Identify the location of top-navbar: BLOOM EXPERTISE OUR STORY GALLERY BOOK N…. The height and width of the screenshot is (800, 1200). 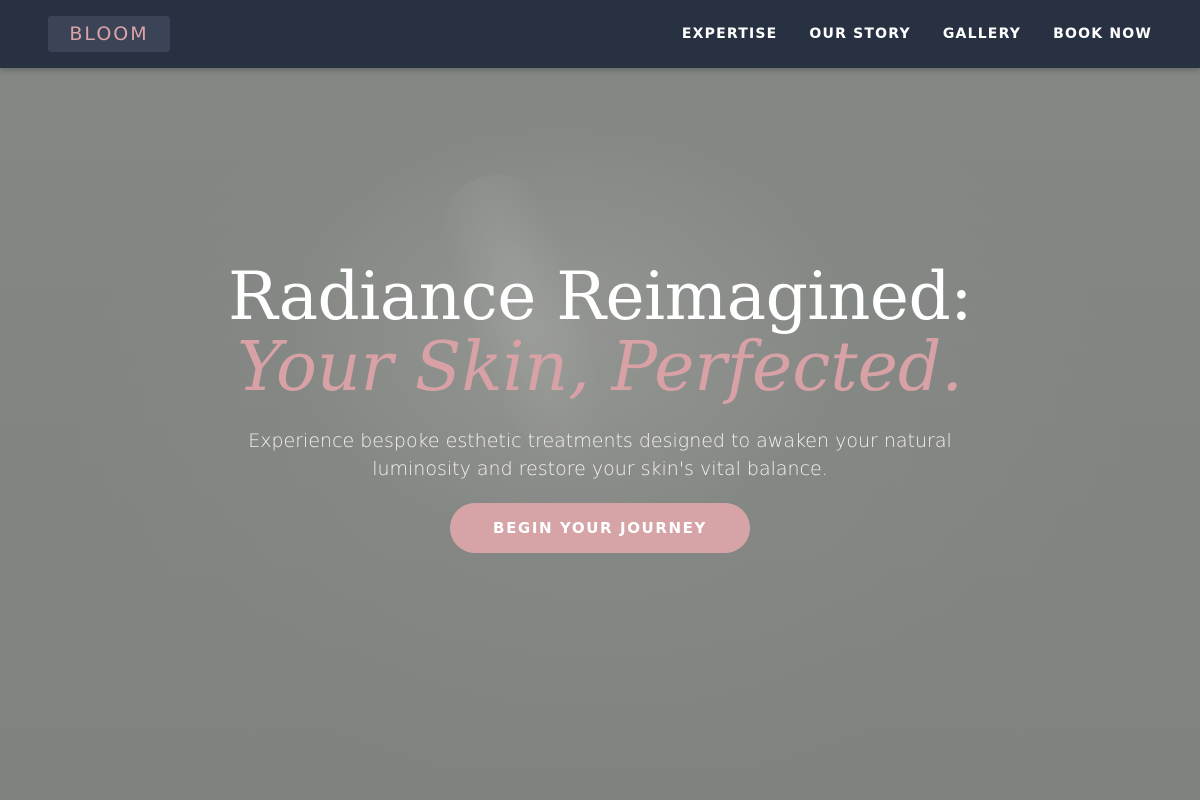
(600, 34).